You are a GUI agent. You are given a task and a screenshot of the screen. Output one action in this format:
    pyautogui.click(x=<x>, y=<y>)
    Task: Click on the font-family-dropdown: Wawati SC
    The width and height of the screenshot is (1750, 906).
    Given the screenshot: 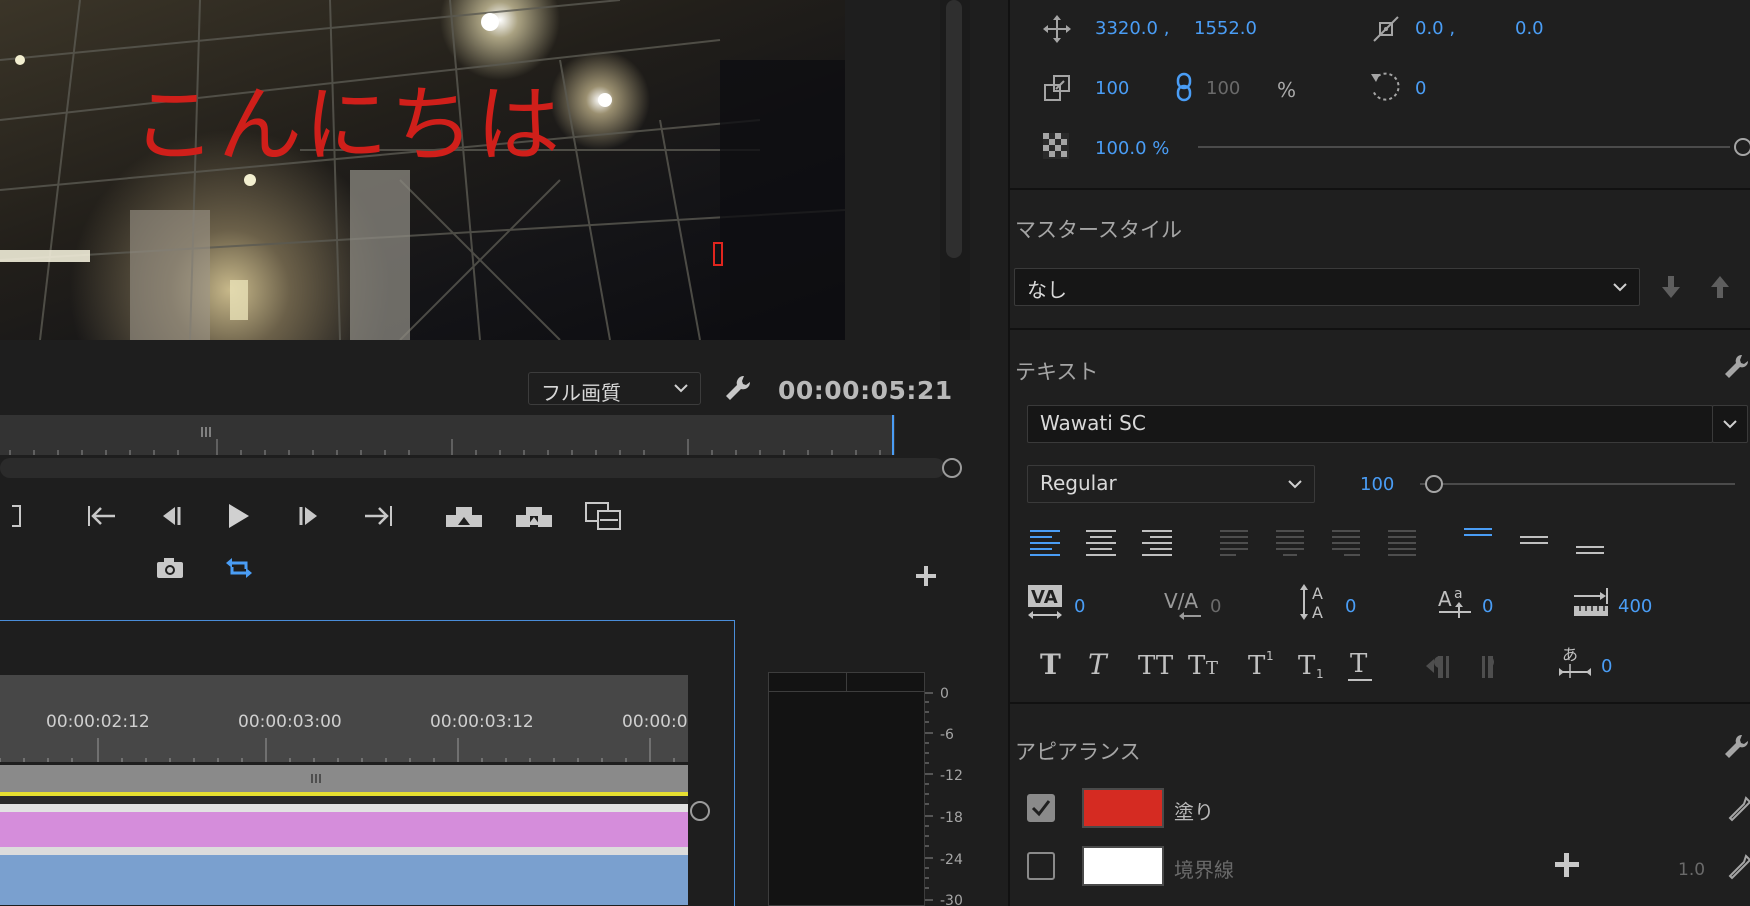 What is the action you would take?
    pyautogui.click(x=1370, y=424)
    